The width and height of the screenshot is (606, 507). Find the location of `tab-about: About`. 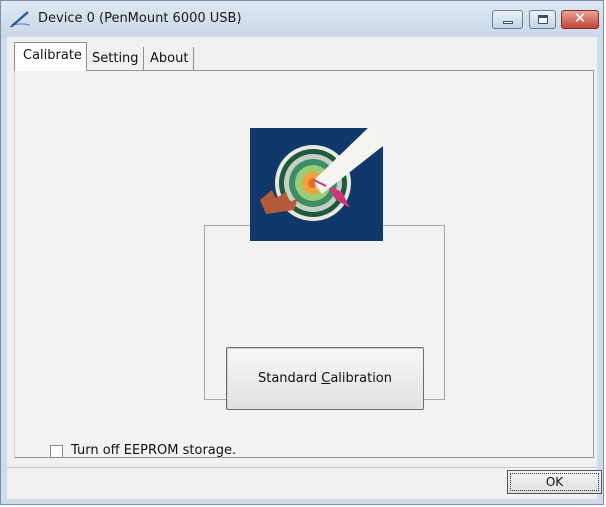

tab-about: About is located at coordinates (169, 58).